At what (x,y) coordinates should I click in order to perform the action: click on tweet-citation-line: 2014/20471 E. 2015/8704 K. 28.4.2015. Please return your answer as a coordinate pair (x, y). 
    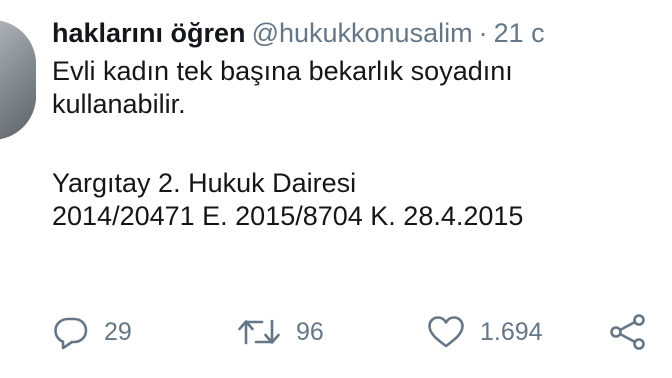
    Looking at the image, I should click on (288, 216).